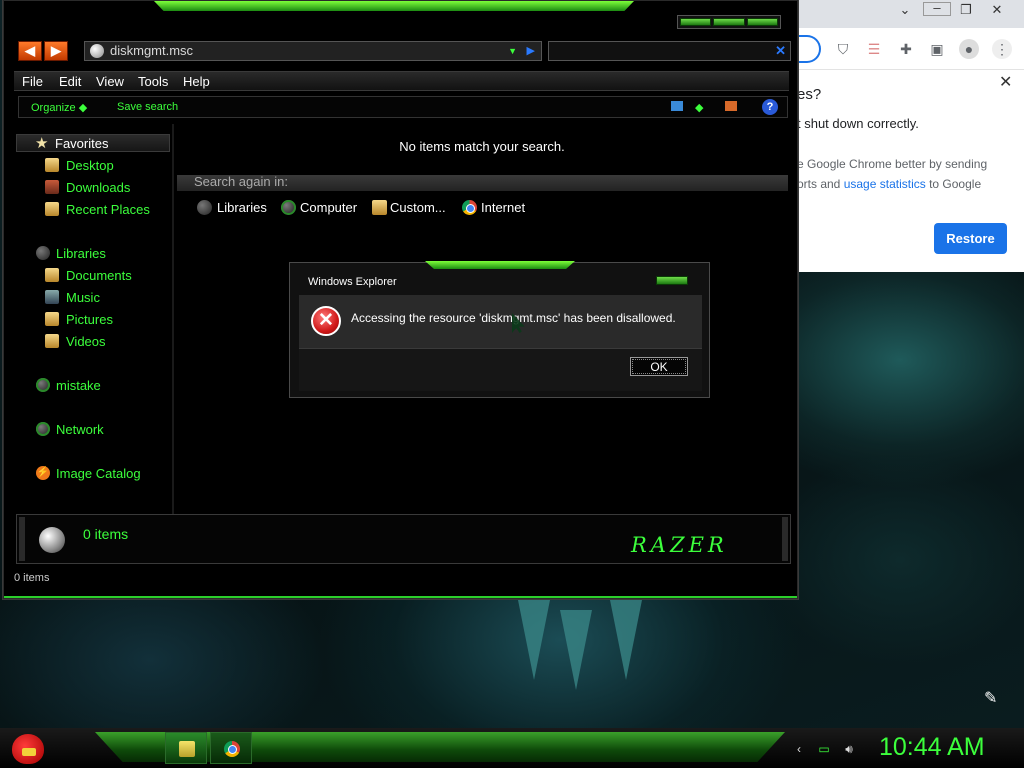 The image size is (1024, 768). What do you see at coordinates (43, 429) in the screenshot?
I see `network-icon` at bounding box center [43, 429].